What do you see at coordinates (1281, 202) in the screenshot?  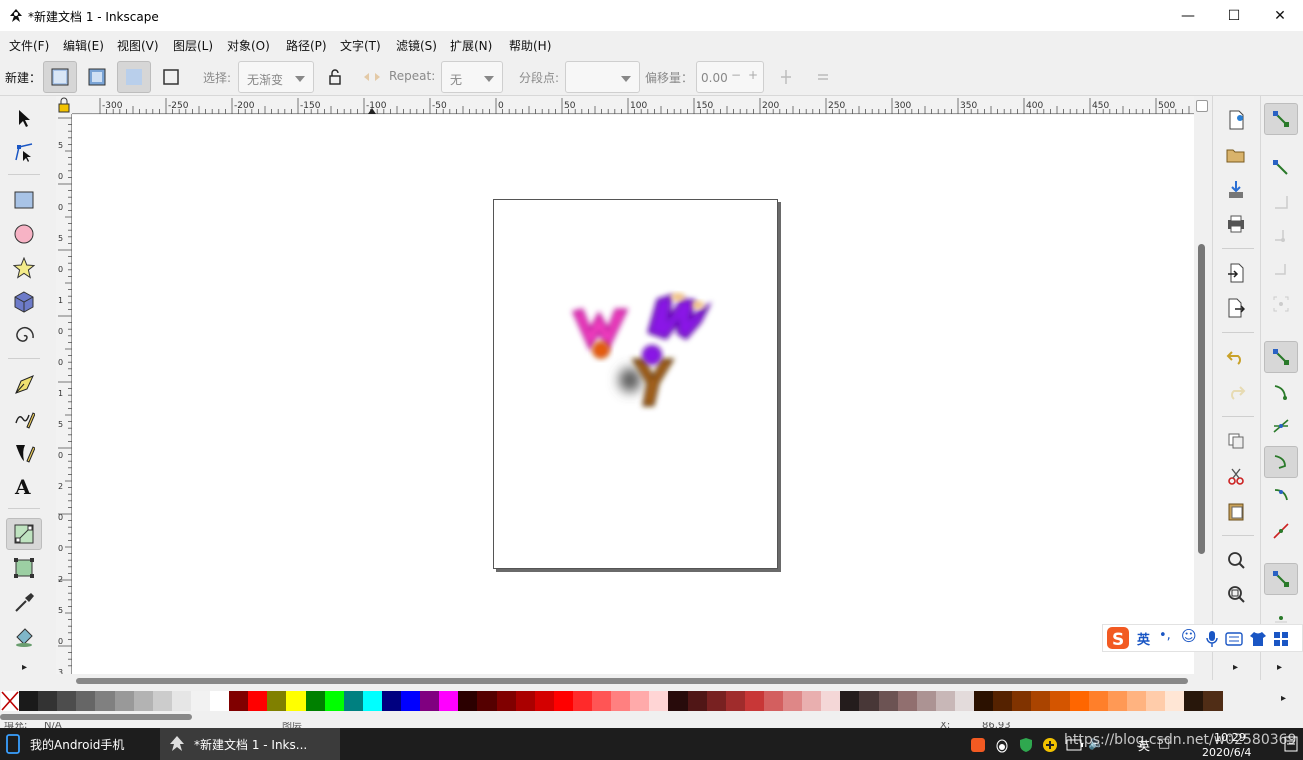 I see `snap-bbox-edge-button` at bounding box center [1281, 202].